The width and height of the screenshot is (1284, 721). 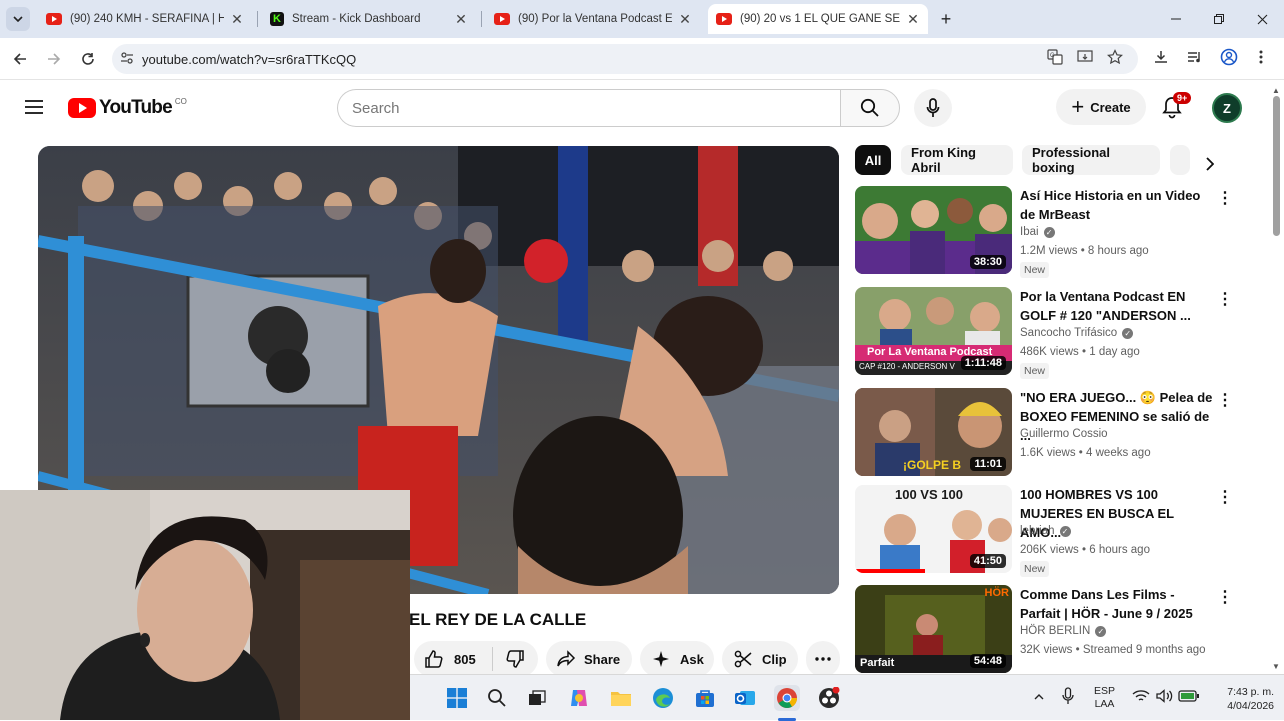 I want to click on back-button, so click(x=20, y=59).